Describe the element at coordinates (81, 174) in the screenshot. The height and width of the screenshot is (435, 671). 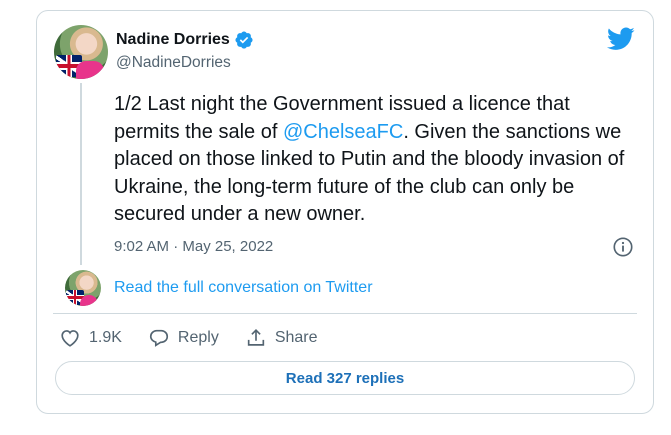
I see `thread-connector-line` at that location.